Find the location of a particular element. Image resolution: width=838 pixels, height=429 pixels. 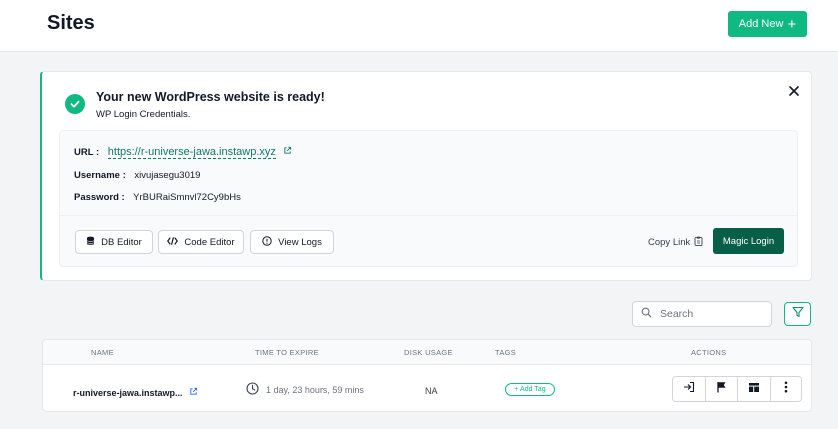

notice-subtitle: WP Login Credentials. is located at coordinates (143, 114).